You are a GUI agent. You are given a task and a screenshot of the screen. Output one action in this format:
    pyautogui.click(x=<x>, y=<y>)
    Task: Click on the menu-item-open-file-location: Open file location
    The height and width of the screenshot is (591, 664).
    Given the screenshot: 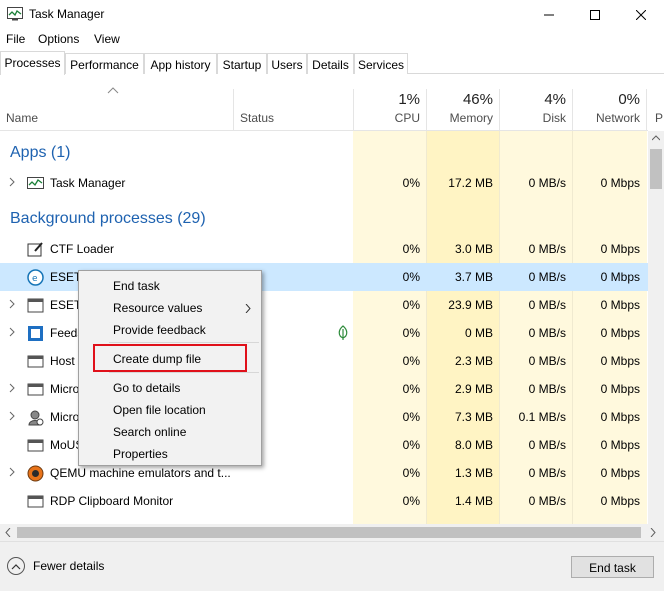 What is the action you would take?
    pyautogui.click(x=159, y=410)
    